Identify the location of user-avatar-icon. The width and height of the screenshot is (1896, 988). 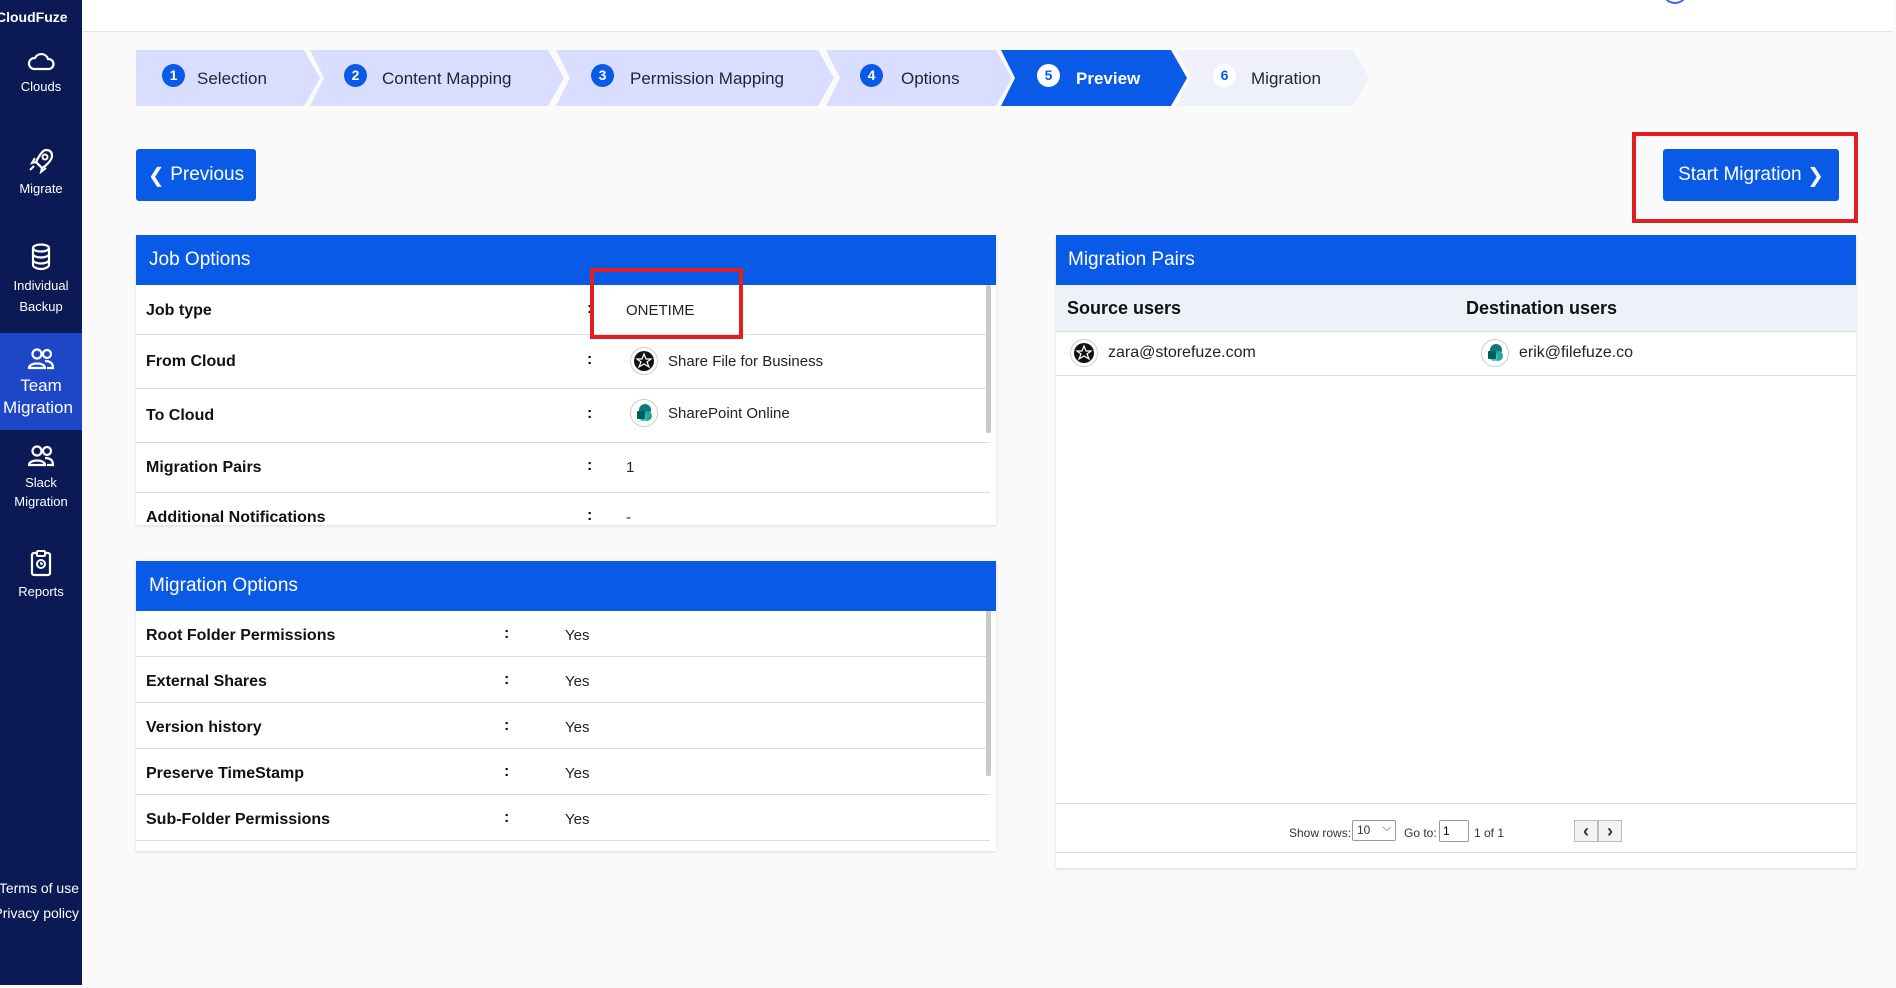
(1675, 2).